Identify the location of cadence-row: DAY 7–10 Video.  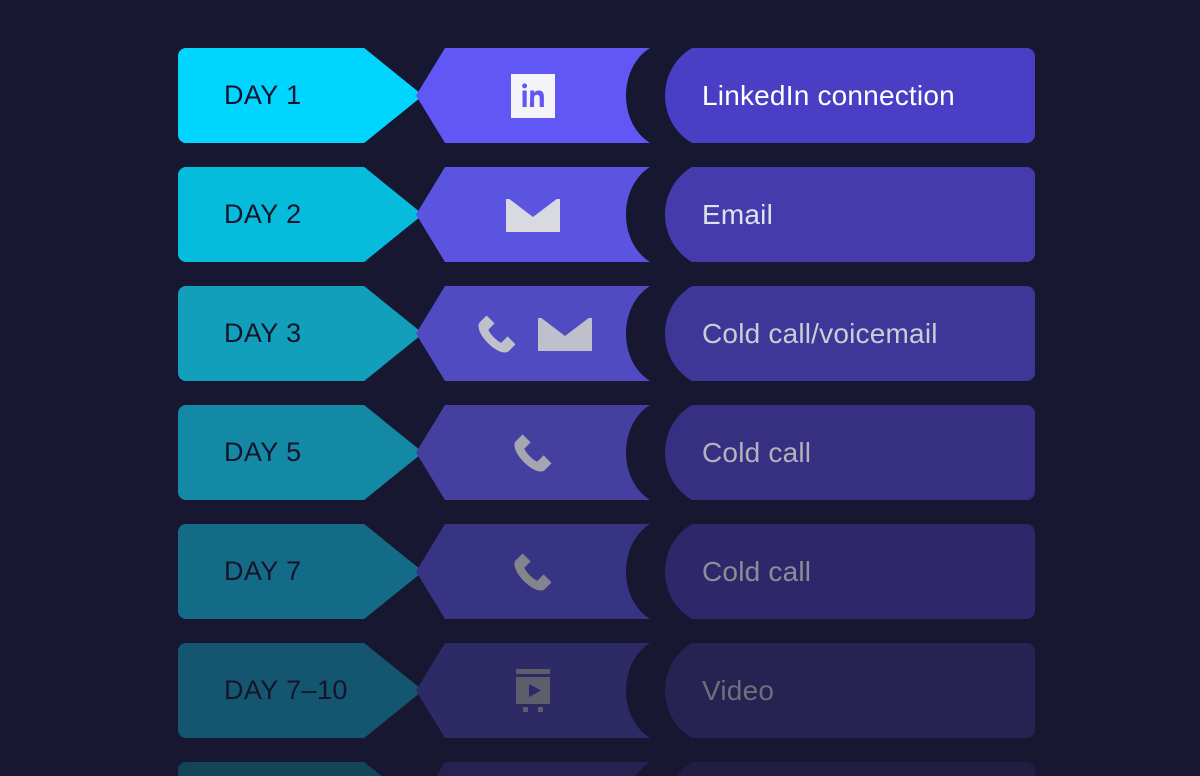
(606, 690).